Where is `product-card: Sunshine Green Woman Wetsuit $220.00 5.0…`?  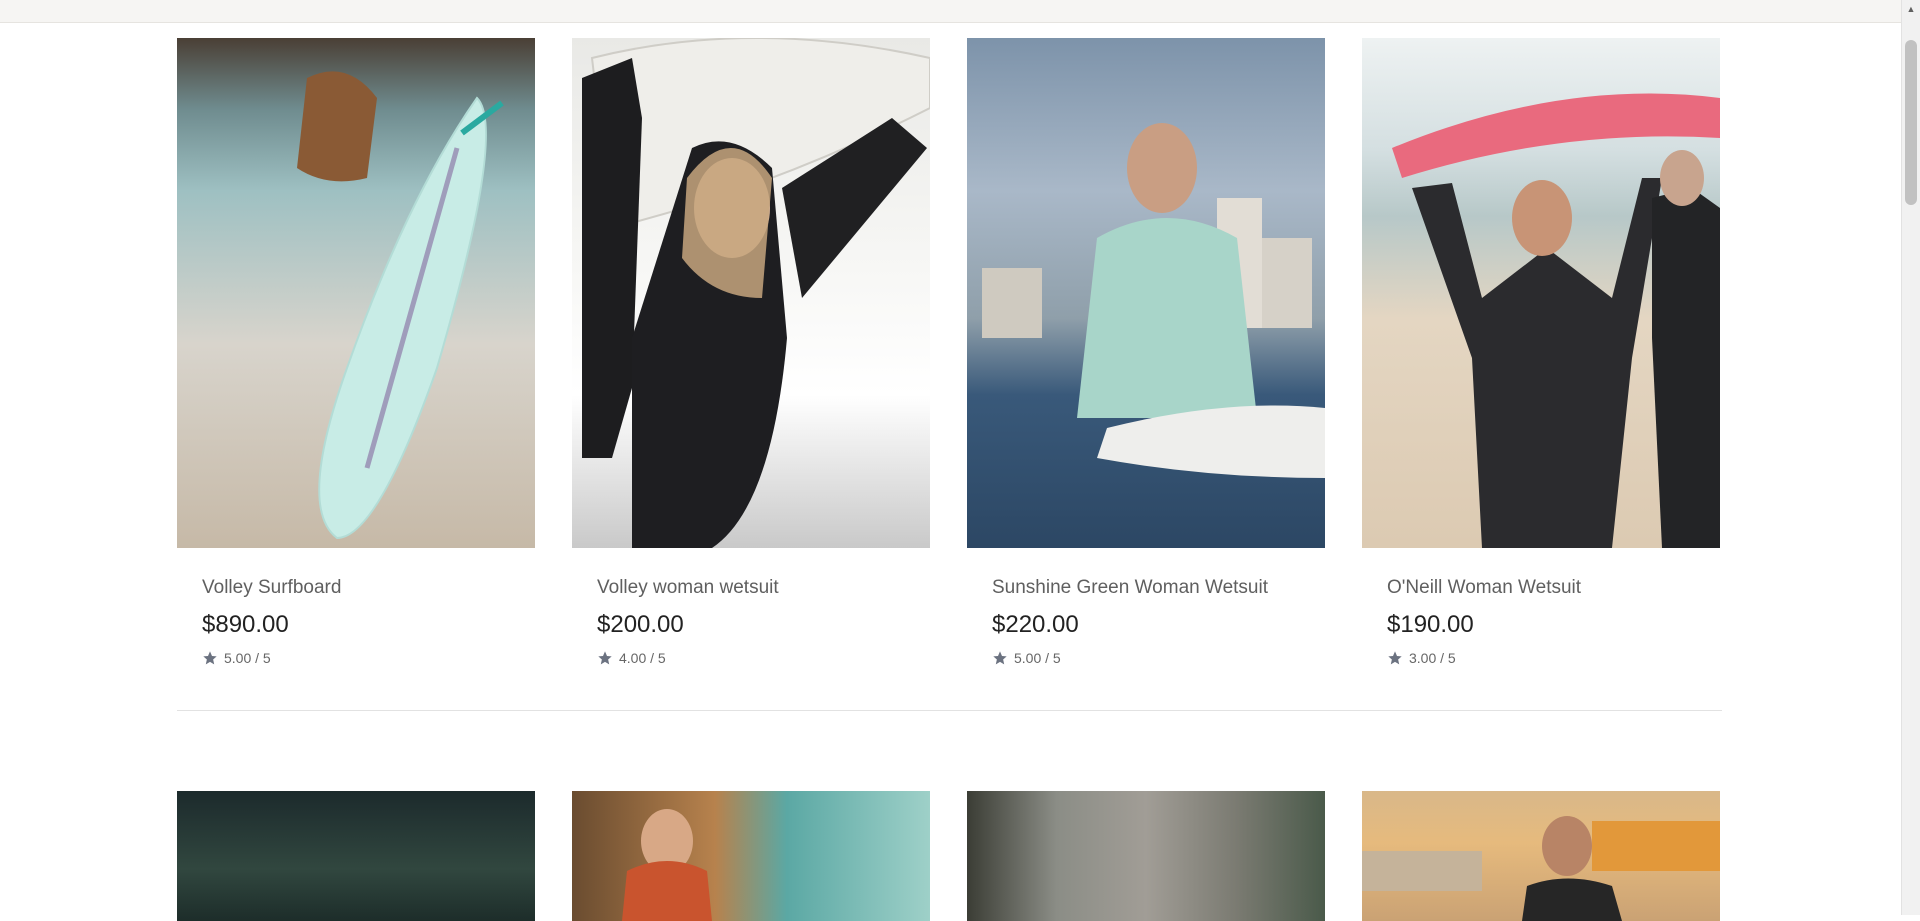
product-card: Sunshine Green Woman Wetsuit $220.00 5.0… is located at coordinates (1146, 355).